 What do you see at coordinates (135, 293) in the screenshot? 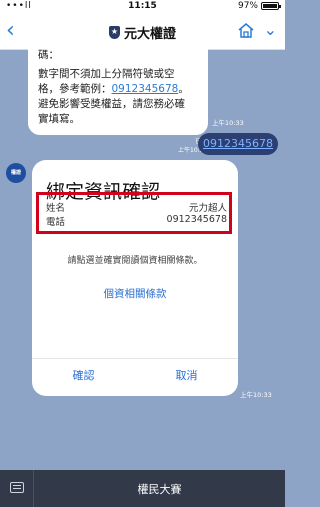
I see `terms-link: 個資相關條款` at bounding box center [135, 293].